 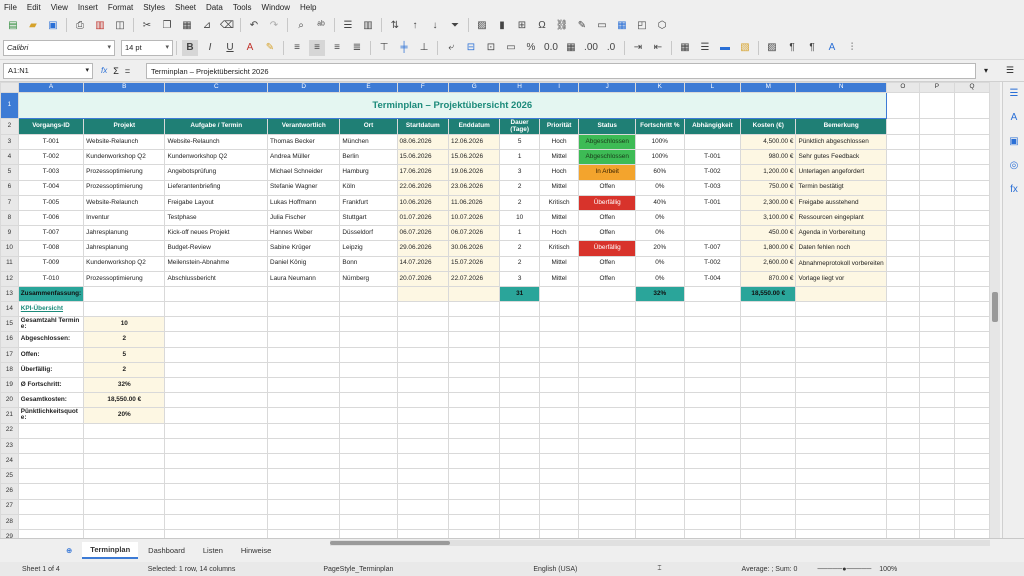 I want to click on table-header-cell: Status, so click(x=607, y=126).